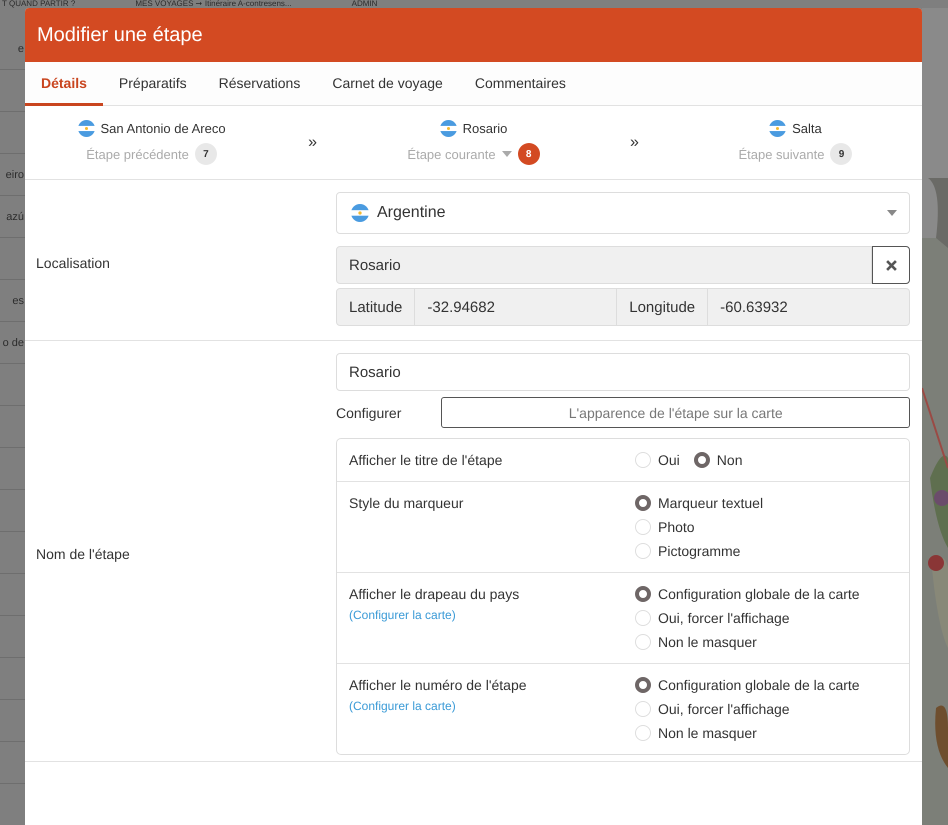 This screenshot has height=825, width=948. What do you see at coordinates (120, 35) in the screenshot?
I see `dialog-title: Modifier une étape` at bounding box center [120, 35].